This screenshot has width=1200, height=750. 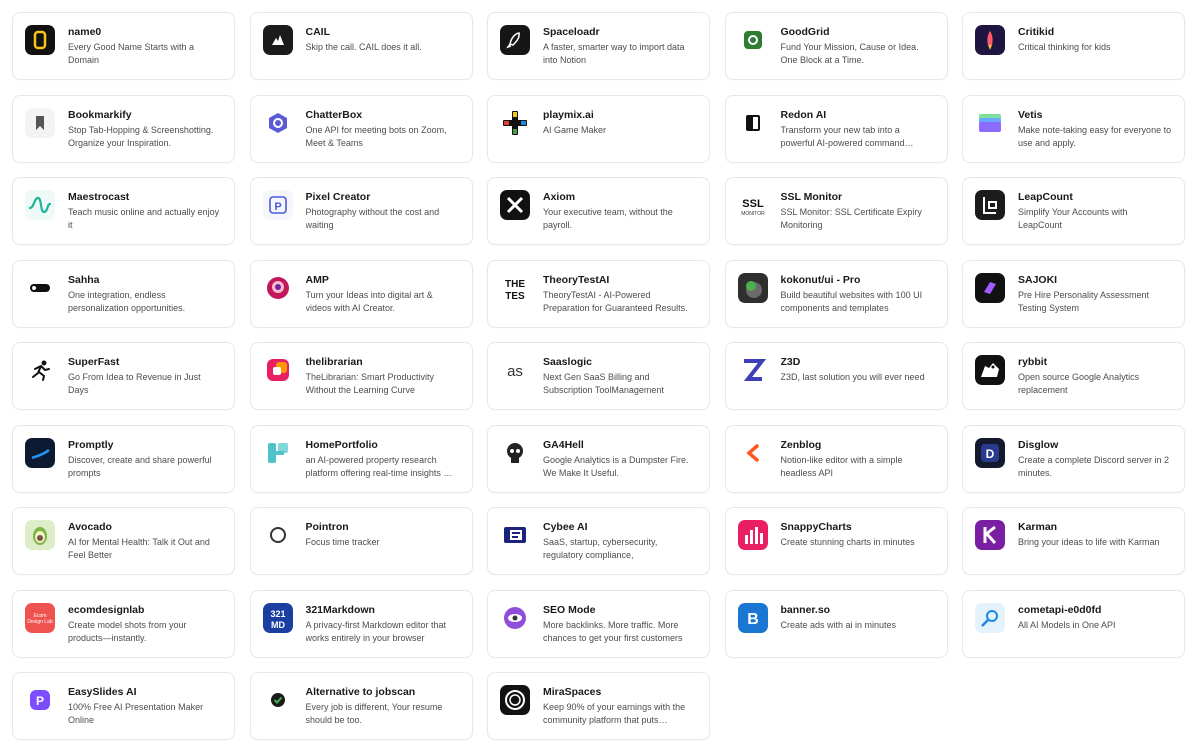 What do you see at coordinates (327, 527) in the screenshot?
I see `product-name: Pointron` at bounding box center [327, 527].